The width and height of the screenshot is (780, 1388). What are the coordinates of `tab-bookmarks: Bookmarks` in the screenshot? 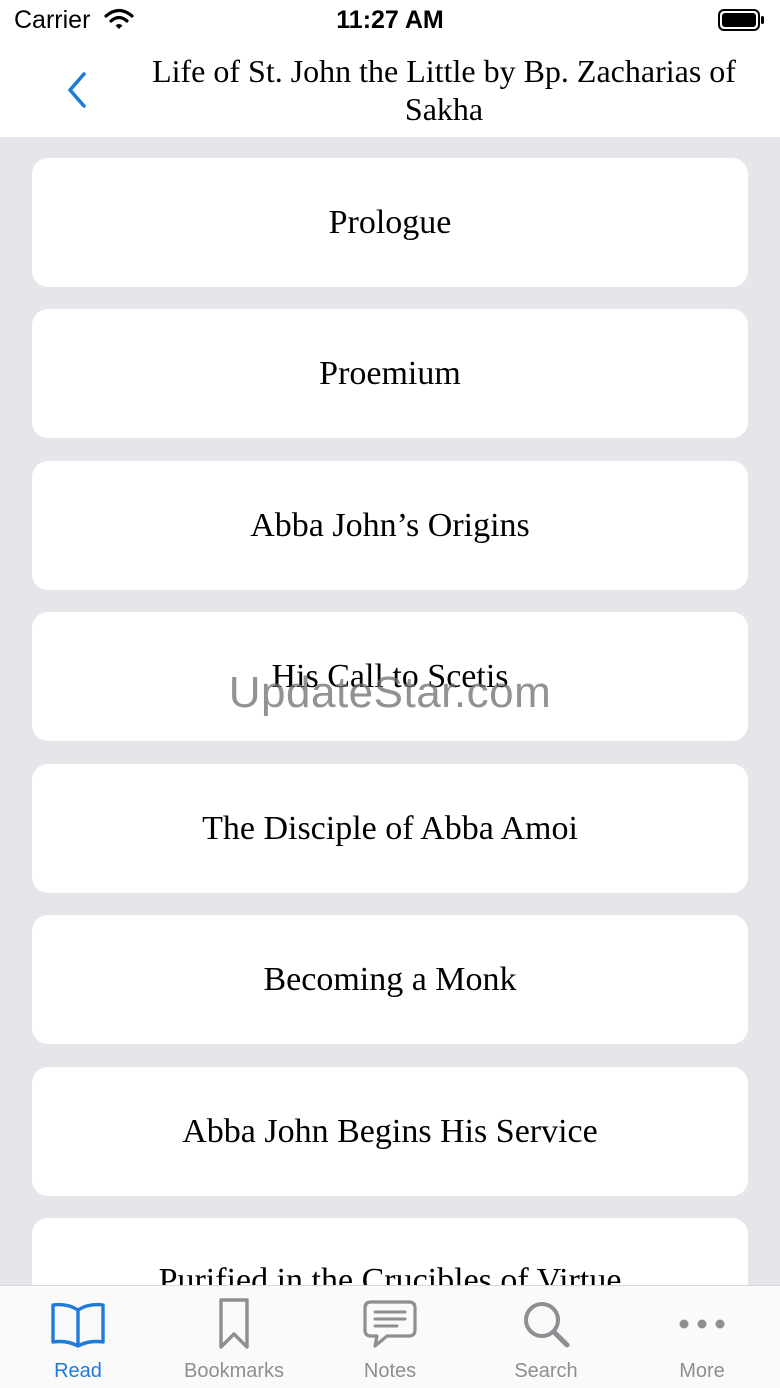 It's located at (234, 1337).